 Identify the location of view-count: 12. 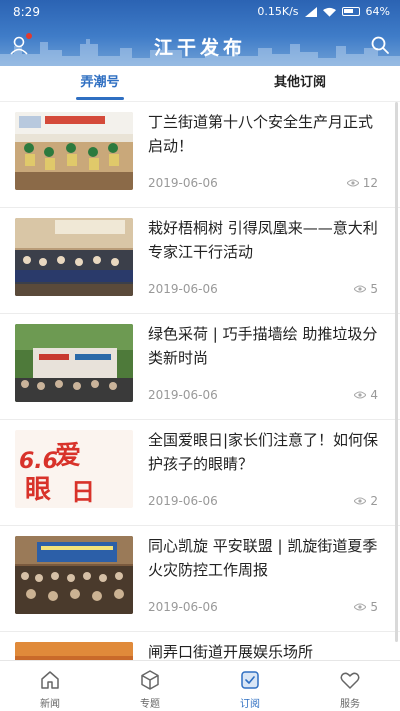
(362, 183).